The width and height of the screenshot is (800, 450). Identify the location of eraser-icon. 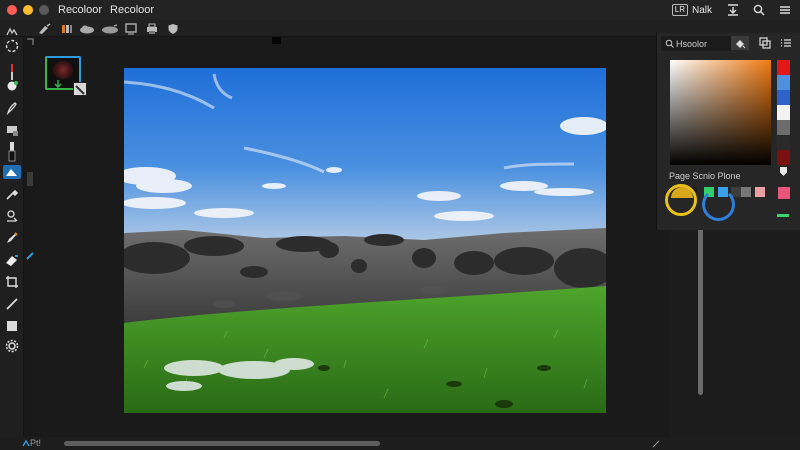
(12, 152).